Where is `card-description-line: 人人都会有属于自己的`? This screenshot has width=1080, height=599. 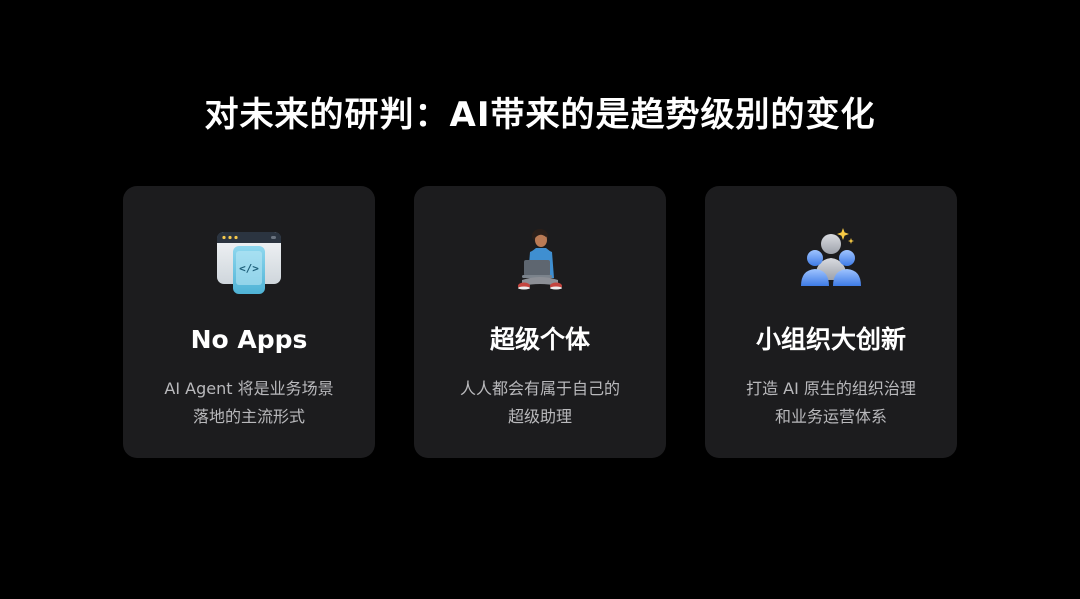 card-description-line: 人人都会有属于自己的 is located at coordinates (539, 388).